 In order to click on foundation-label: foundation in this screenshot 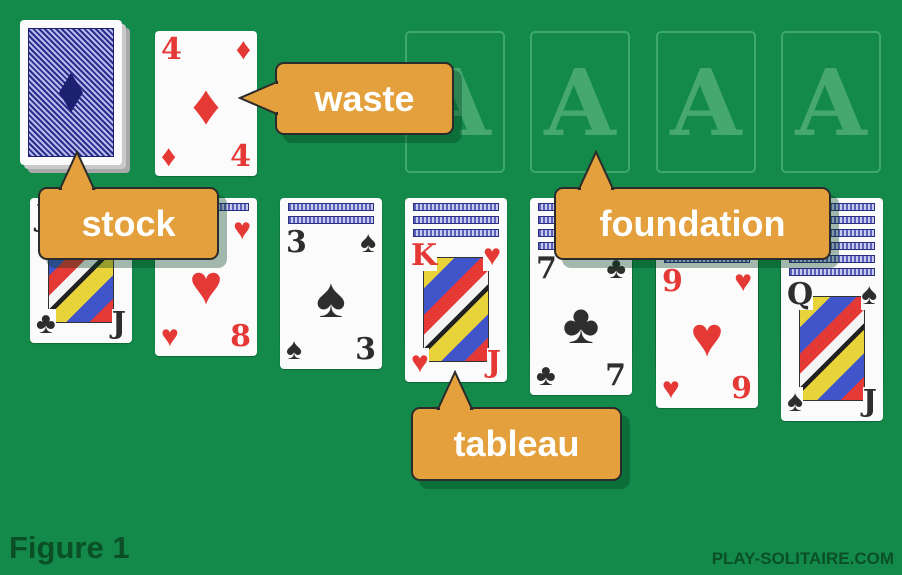, I will do `click(692, 223)`.